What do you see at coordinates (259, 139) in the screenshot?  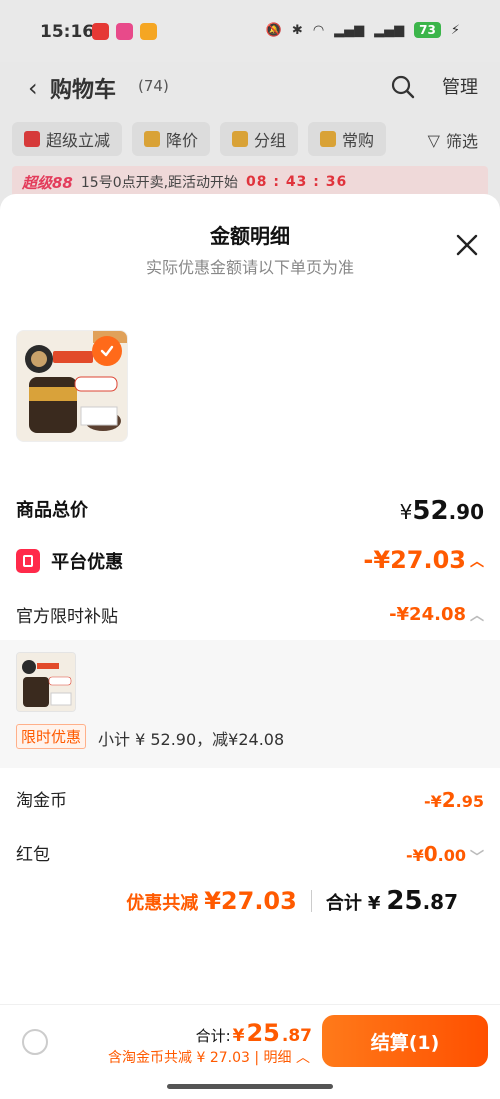 I see `filter-chip-group: 分组` at bounding box center [259, 139].